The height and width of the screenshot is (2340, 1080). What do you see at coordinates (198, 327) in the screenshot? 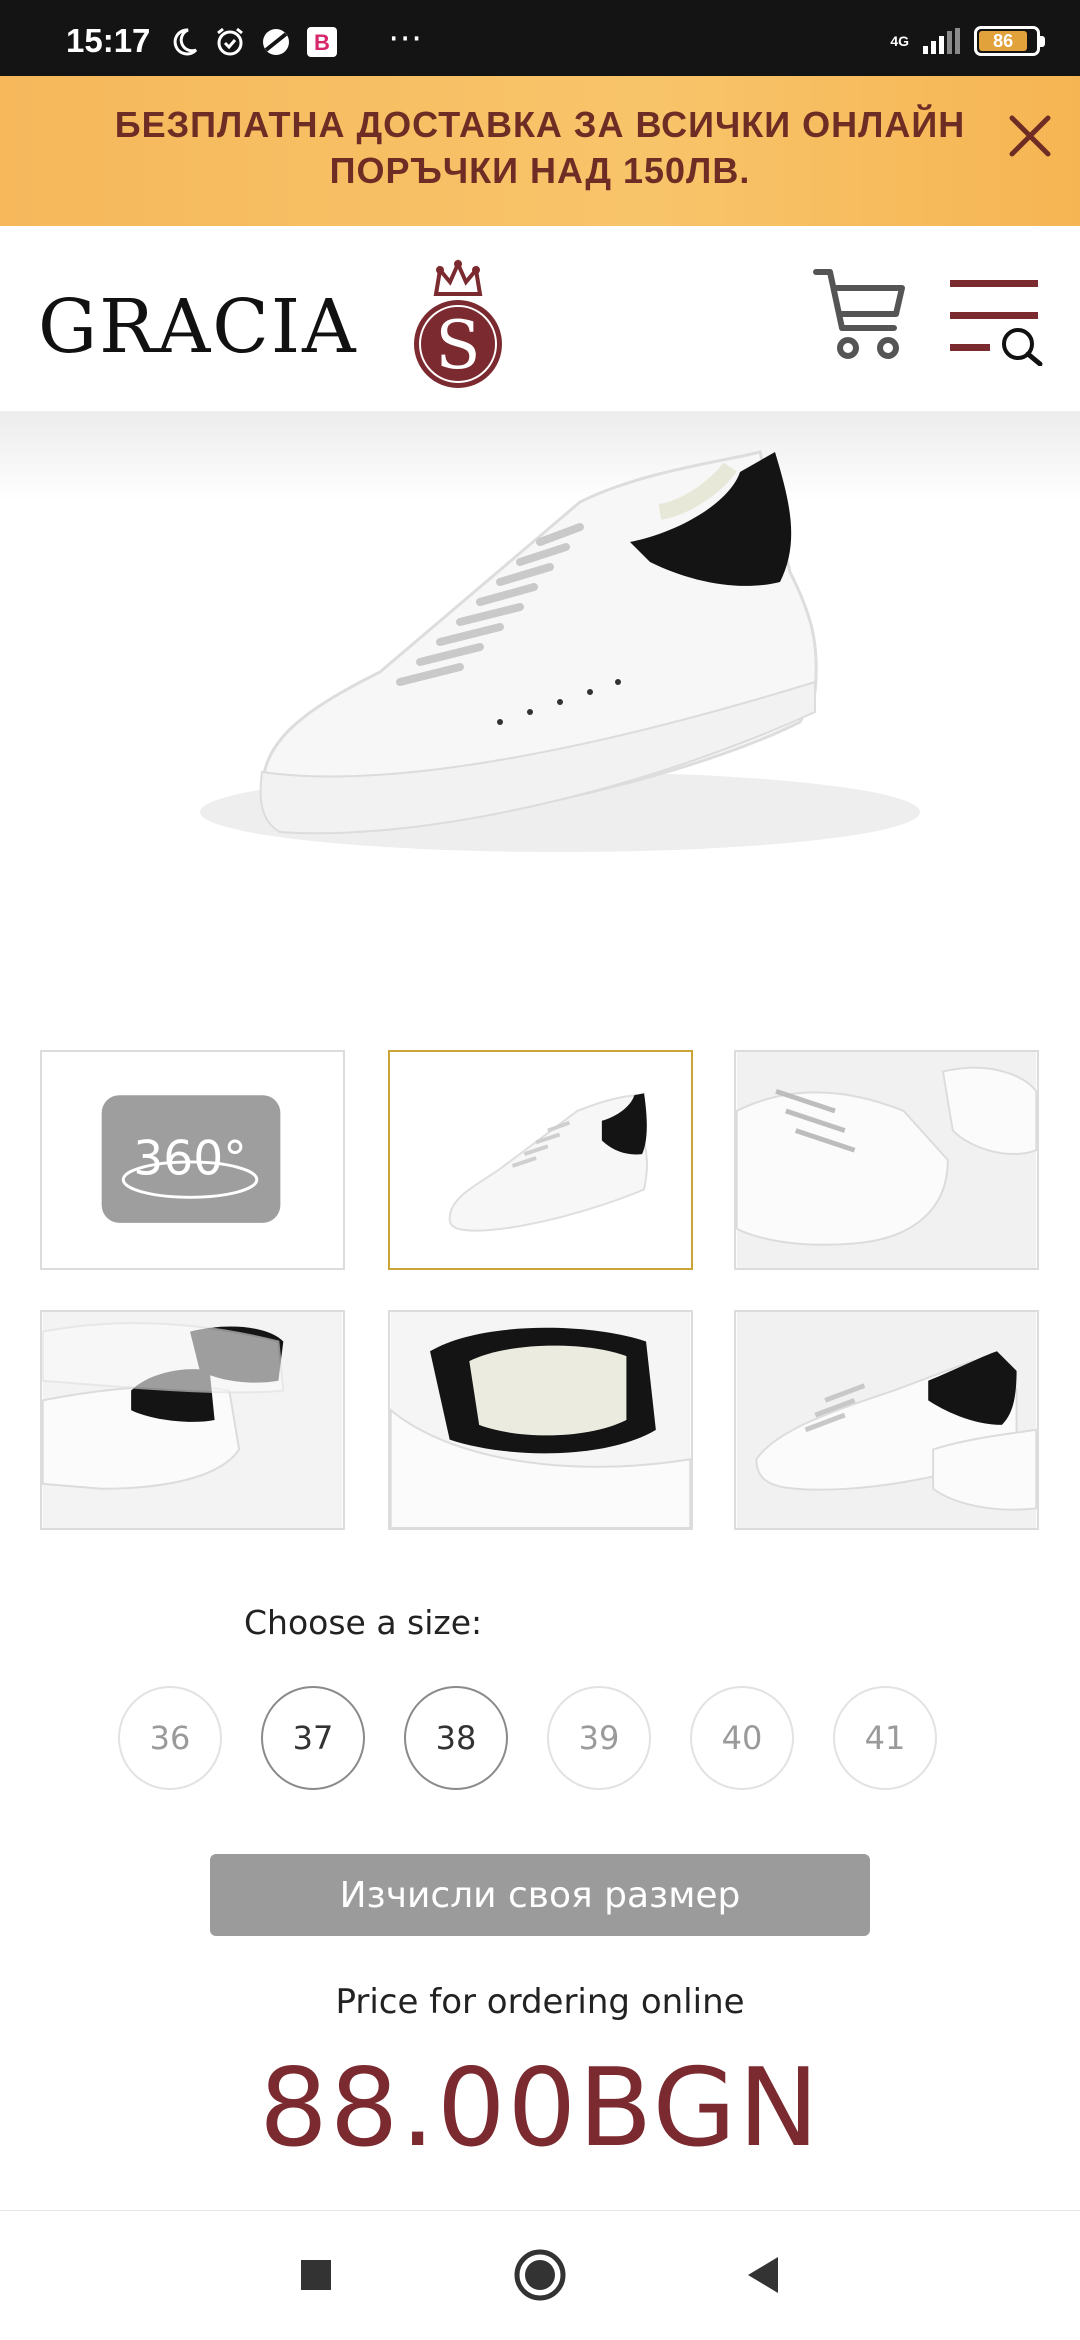
I see `logo-text: GRACIA` at bounding box center [198, 327].